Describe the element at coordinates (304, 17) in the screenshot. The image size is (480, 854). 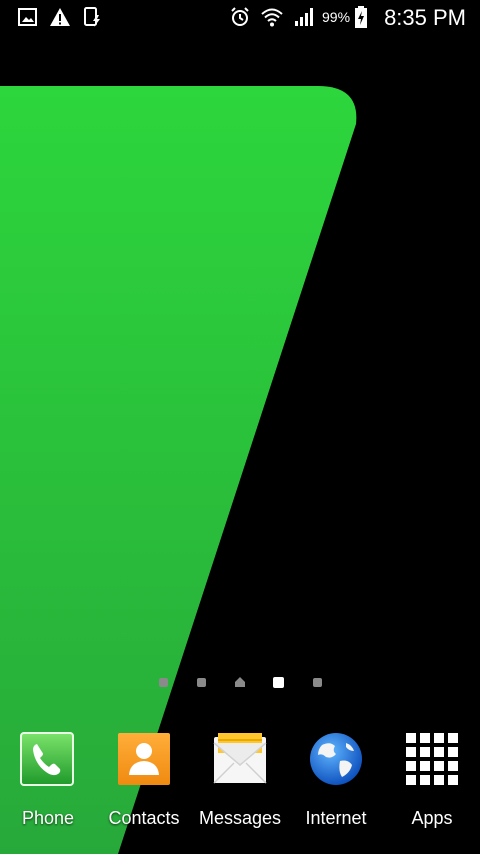
I see `signal-icon` at that location.